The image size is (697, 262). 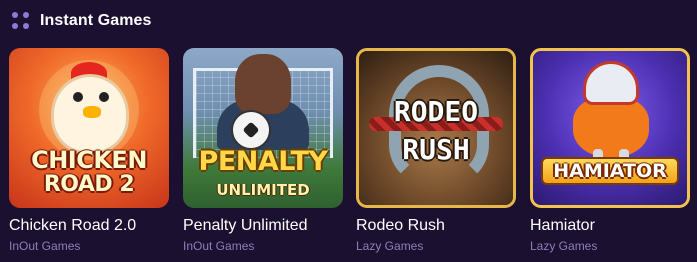 I want to click on thumbnail-logo-text: ROAD 2, so click(x=89, y=184).